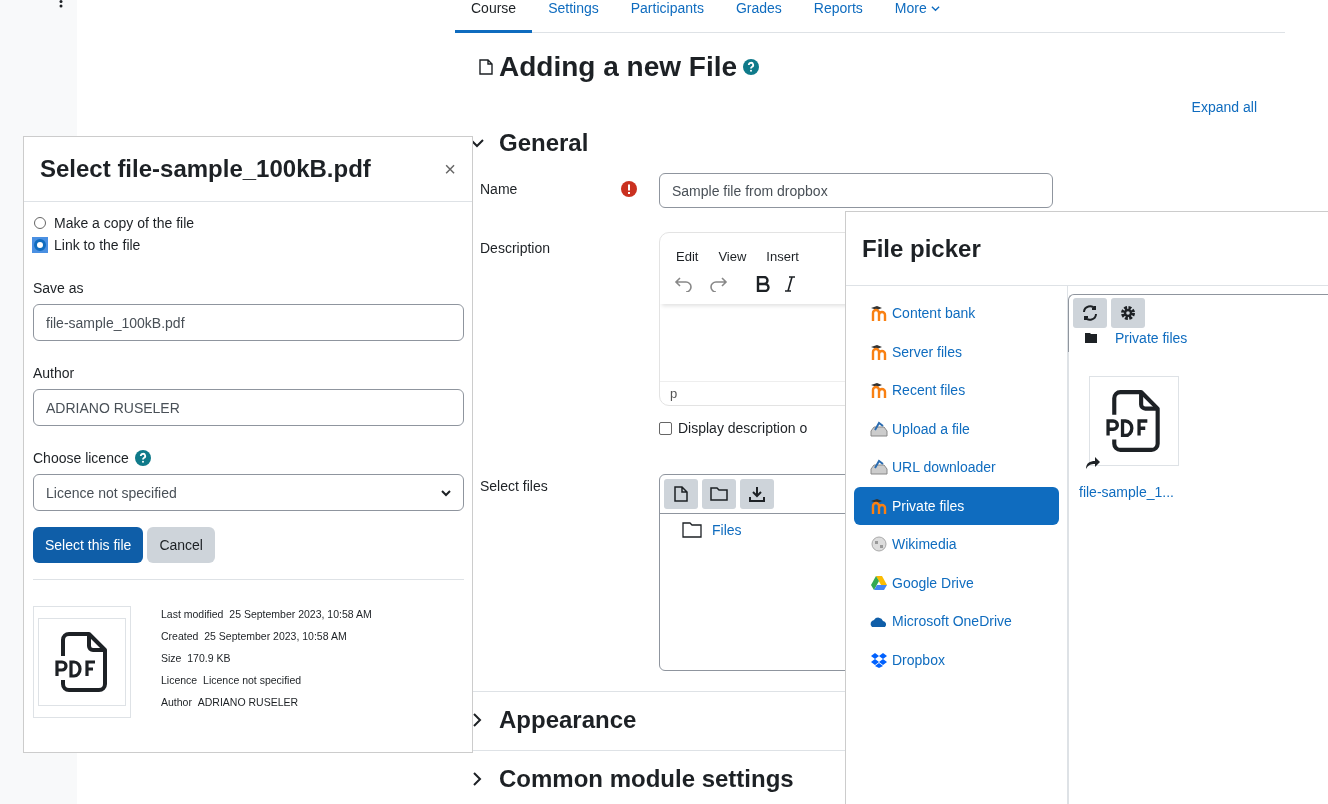  I want to click on field-label: Author, so click(54, 373).